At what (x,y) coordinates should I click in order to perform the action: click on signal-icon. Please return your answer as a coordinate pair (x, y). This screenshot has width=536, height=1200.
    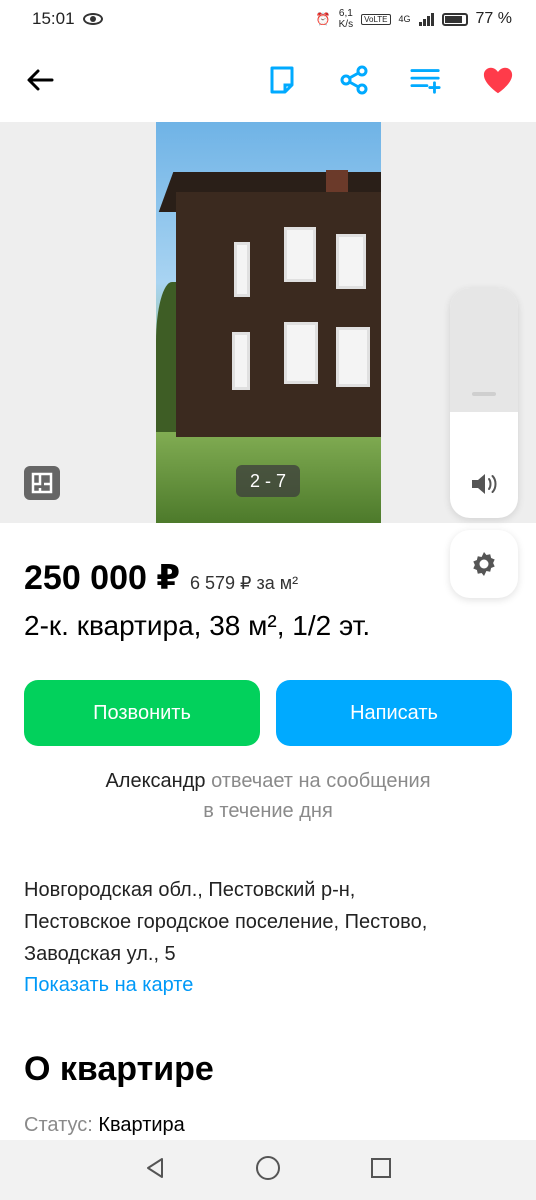
    Looking at the image, I should click on (426, 19).